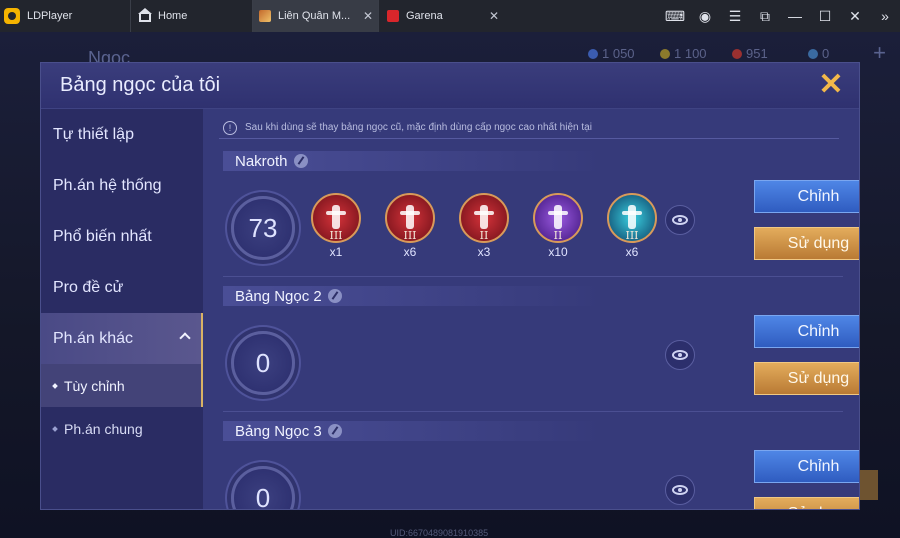  Describe the element at coordinates (94, 385) in the screenshot. I see `sidebar-subitem-label: Tùy chỉnh` at that location.